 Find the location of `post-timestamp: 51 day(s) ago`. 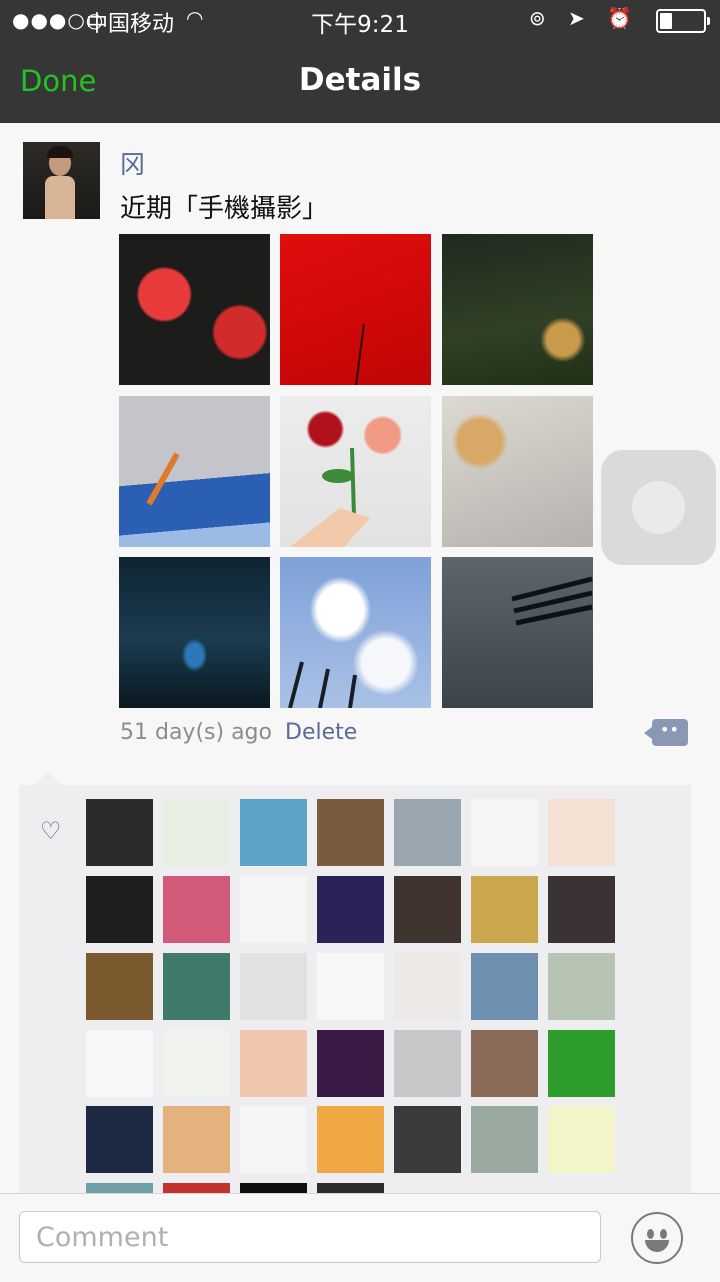

post-timestamp: 51 day(s) ago is located at coordinates (196, 732).